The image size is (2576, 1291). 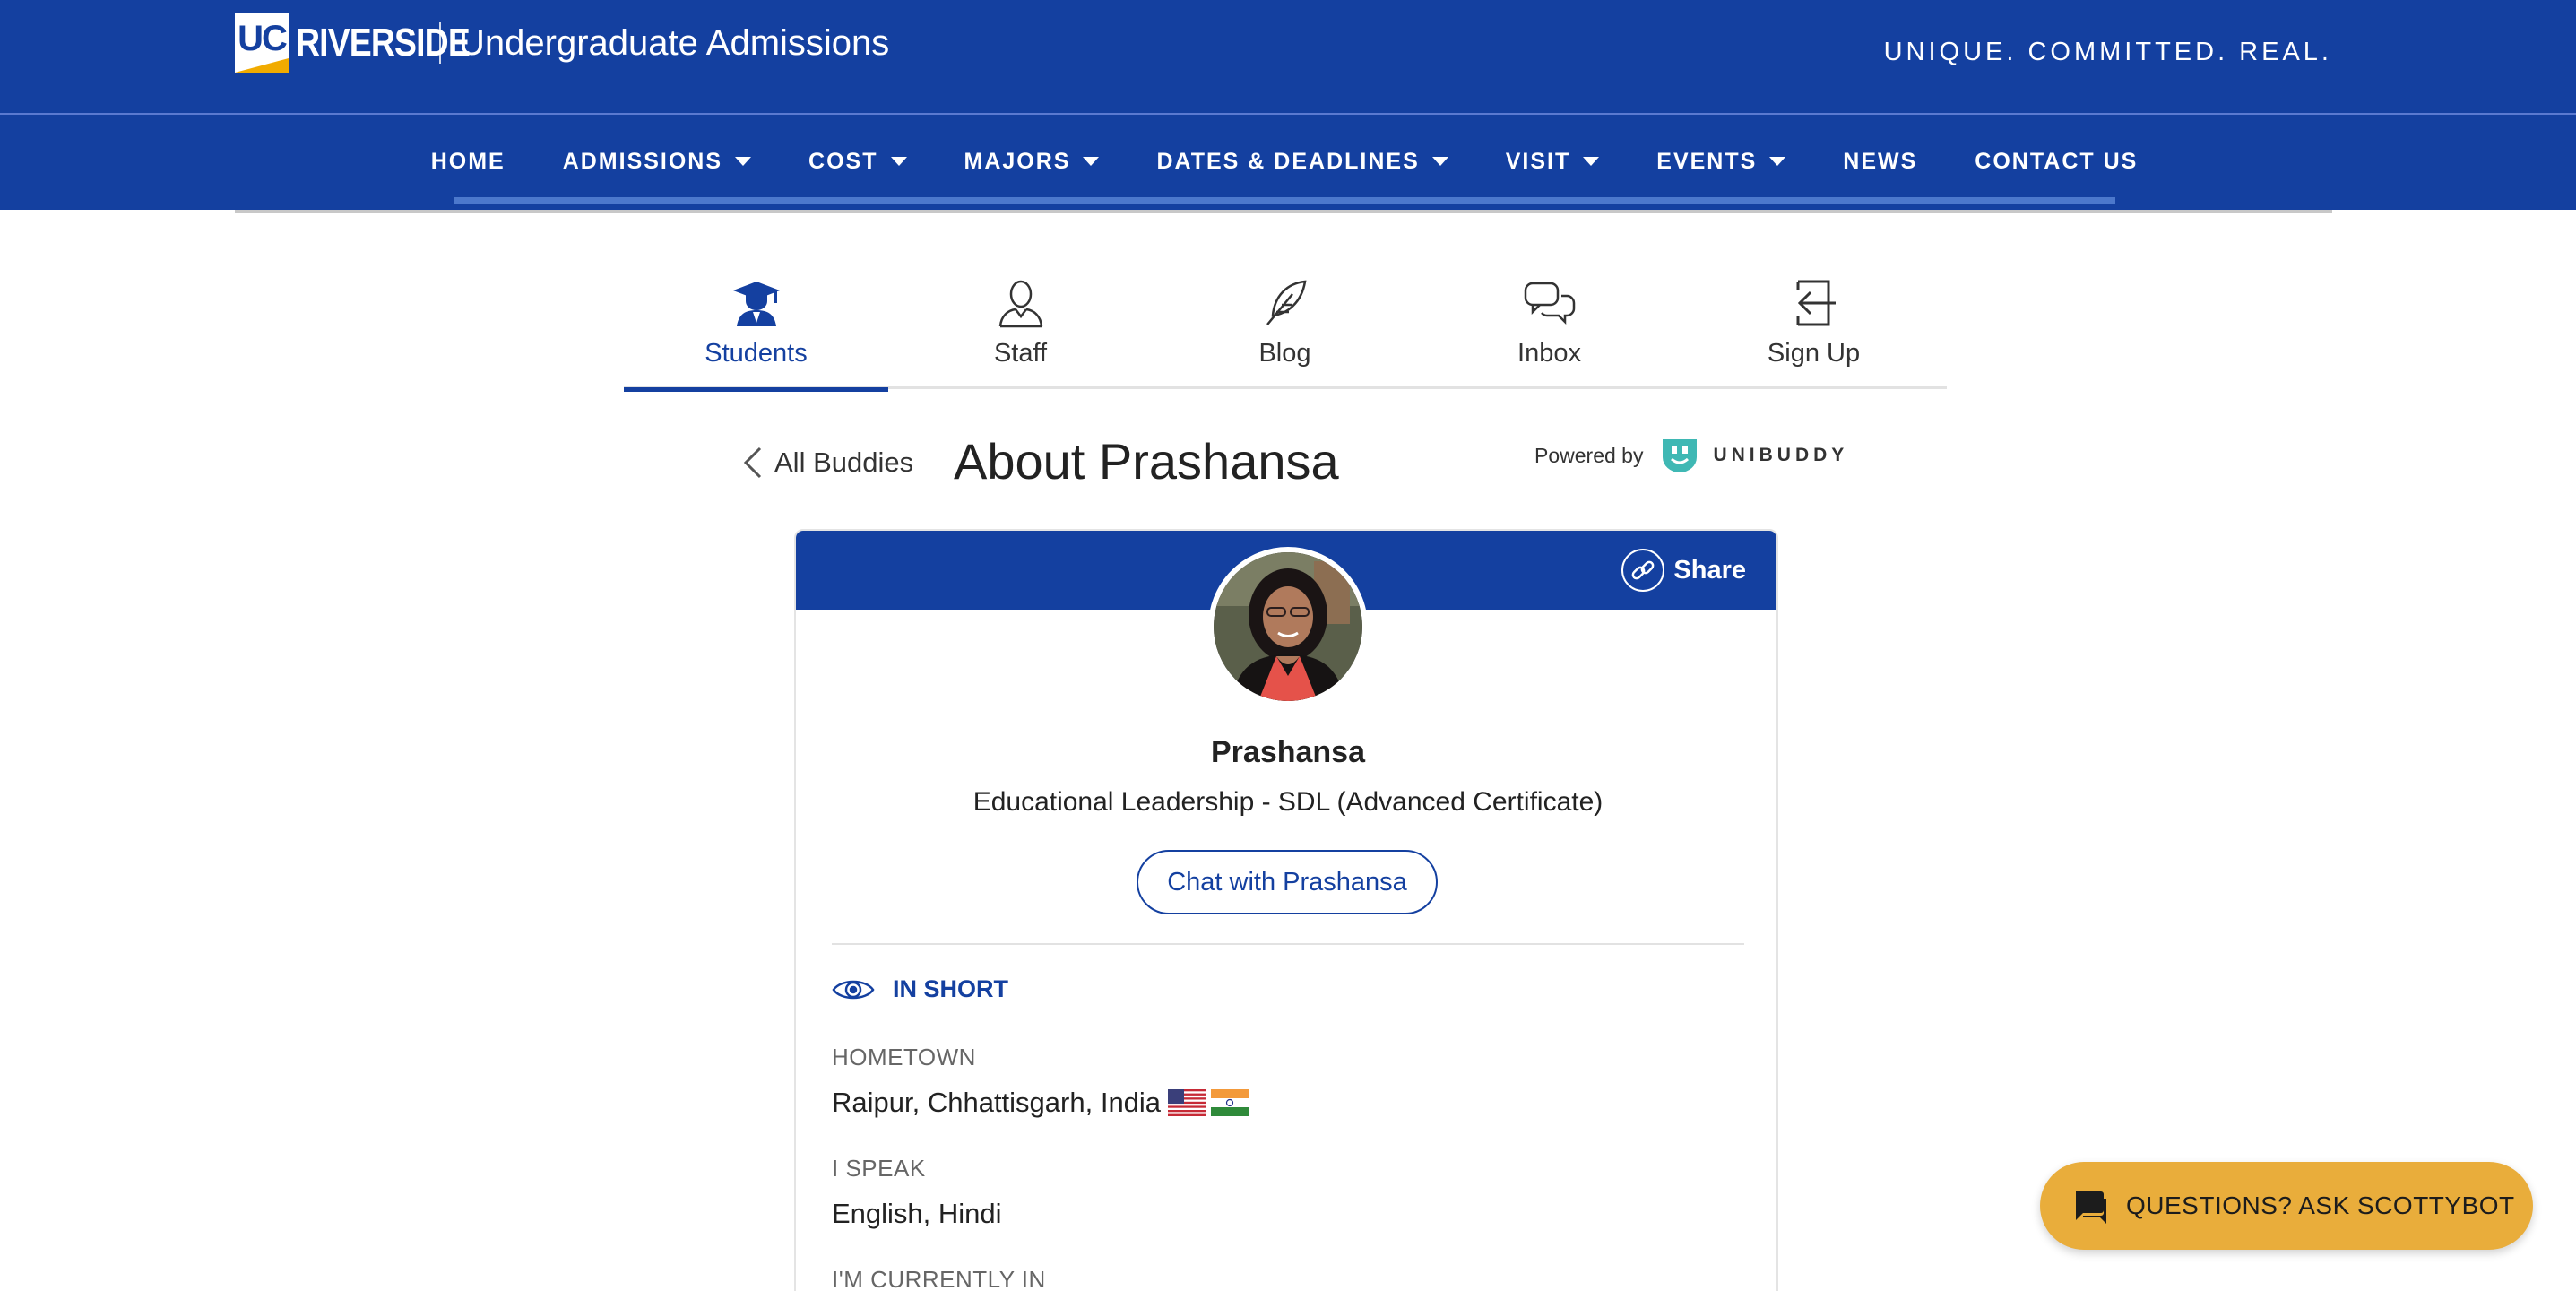 I want to click on powered-by-text: Powered by, so click(x=1589, y=455).